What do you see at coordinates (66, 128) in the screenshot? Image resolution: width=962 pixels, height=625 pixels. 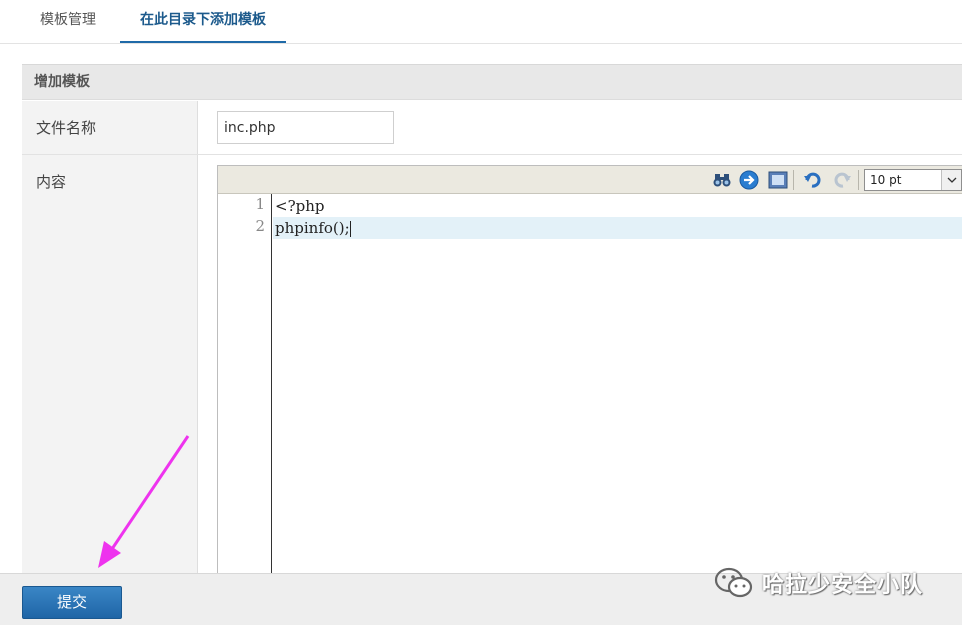 I see `filename-label: 文件名称` at bounding box center [66, 128].